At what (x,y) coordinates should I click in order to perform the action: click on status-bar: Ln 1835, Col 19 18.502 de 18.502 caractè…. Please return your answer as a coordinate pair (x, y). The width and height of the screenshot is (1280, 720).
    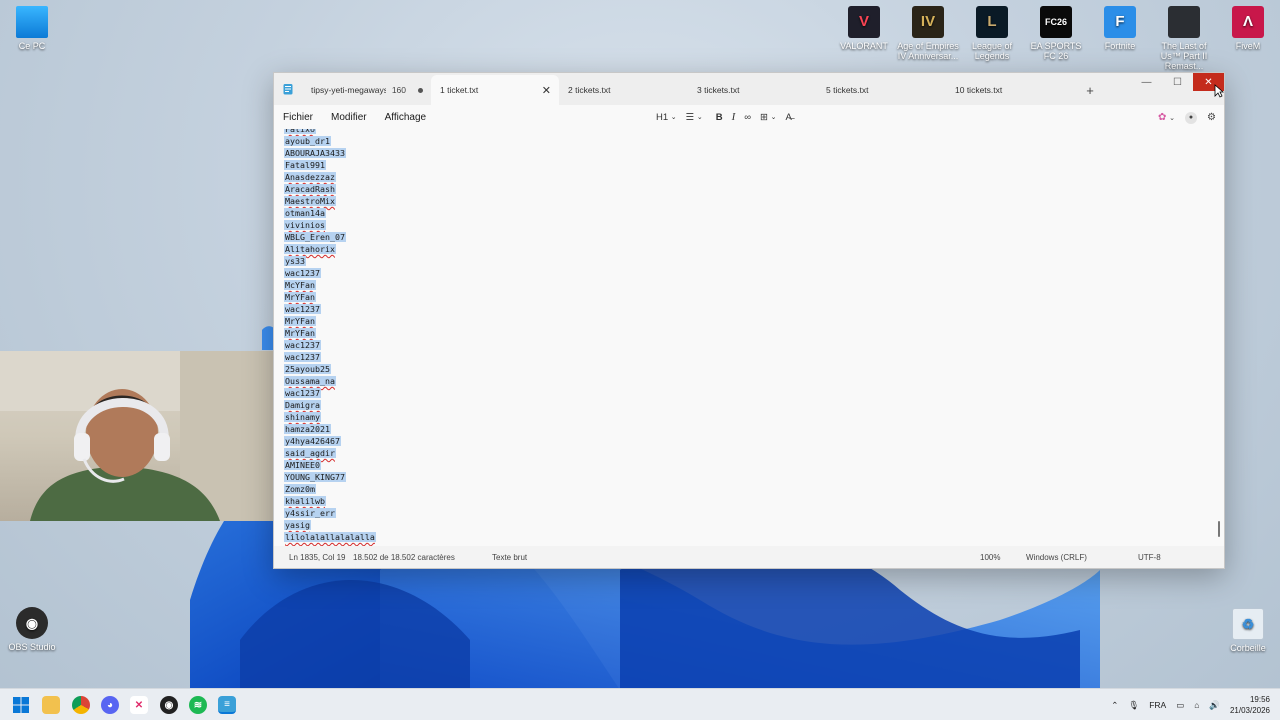
    Looking at the image, I should click on (749, 557).